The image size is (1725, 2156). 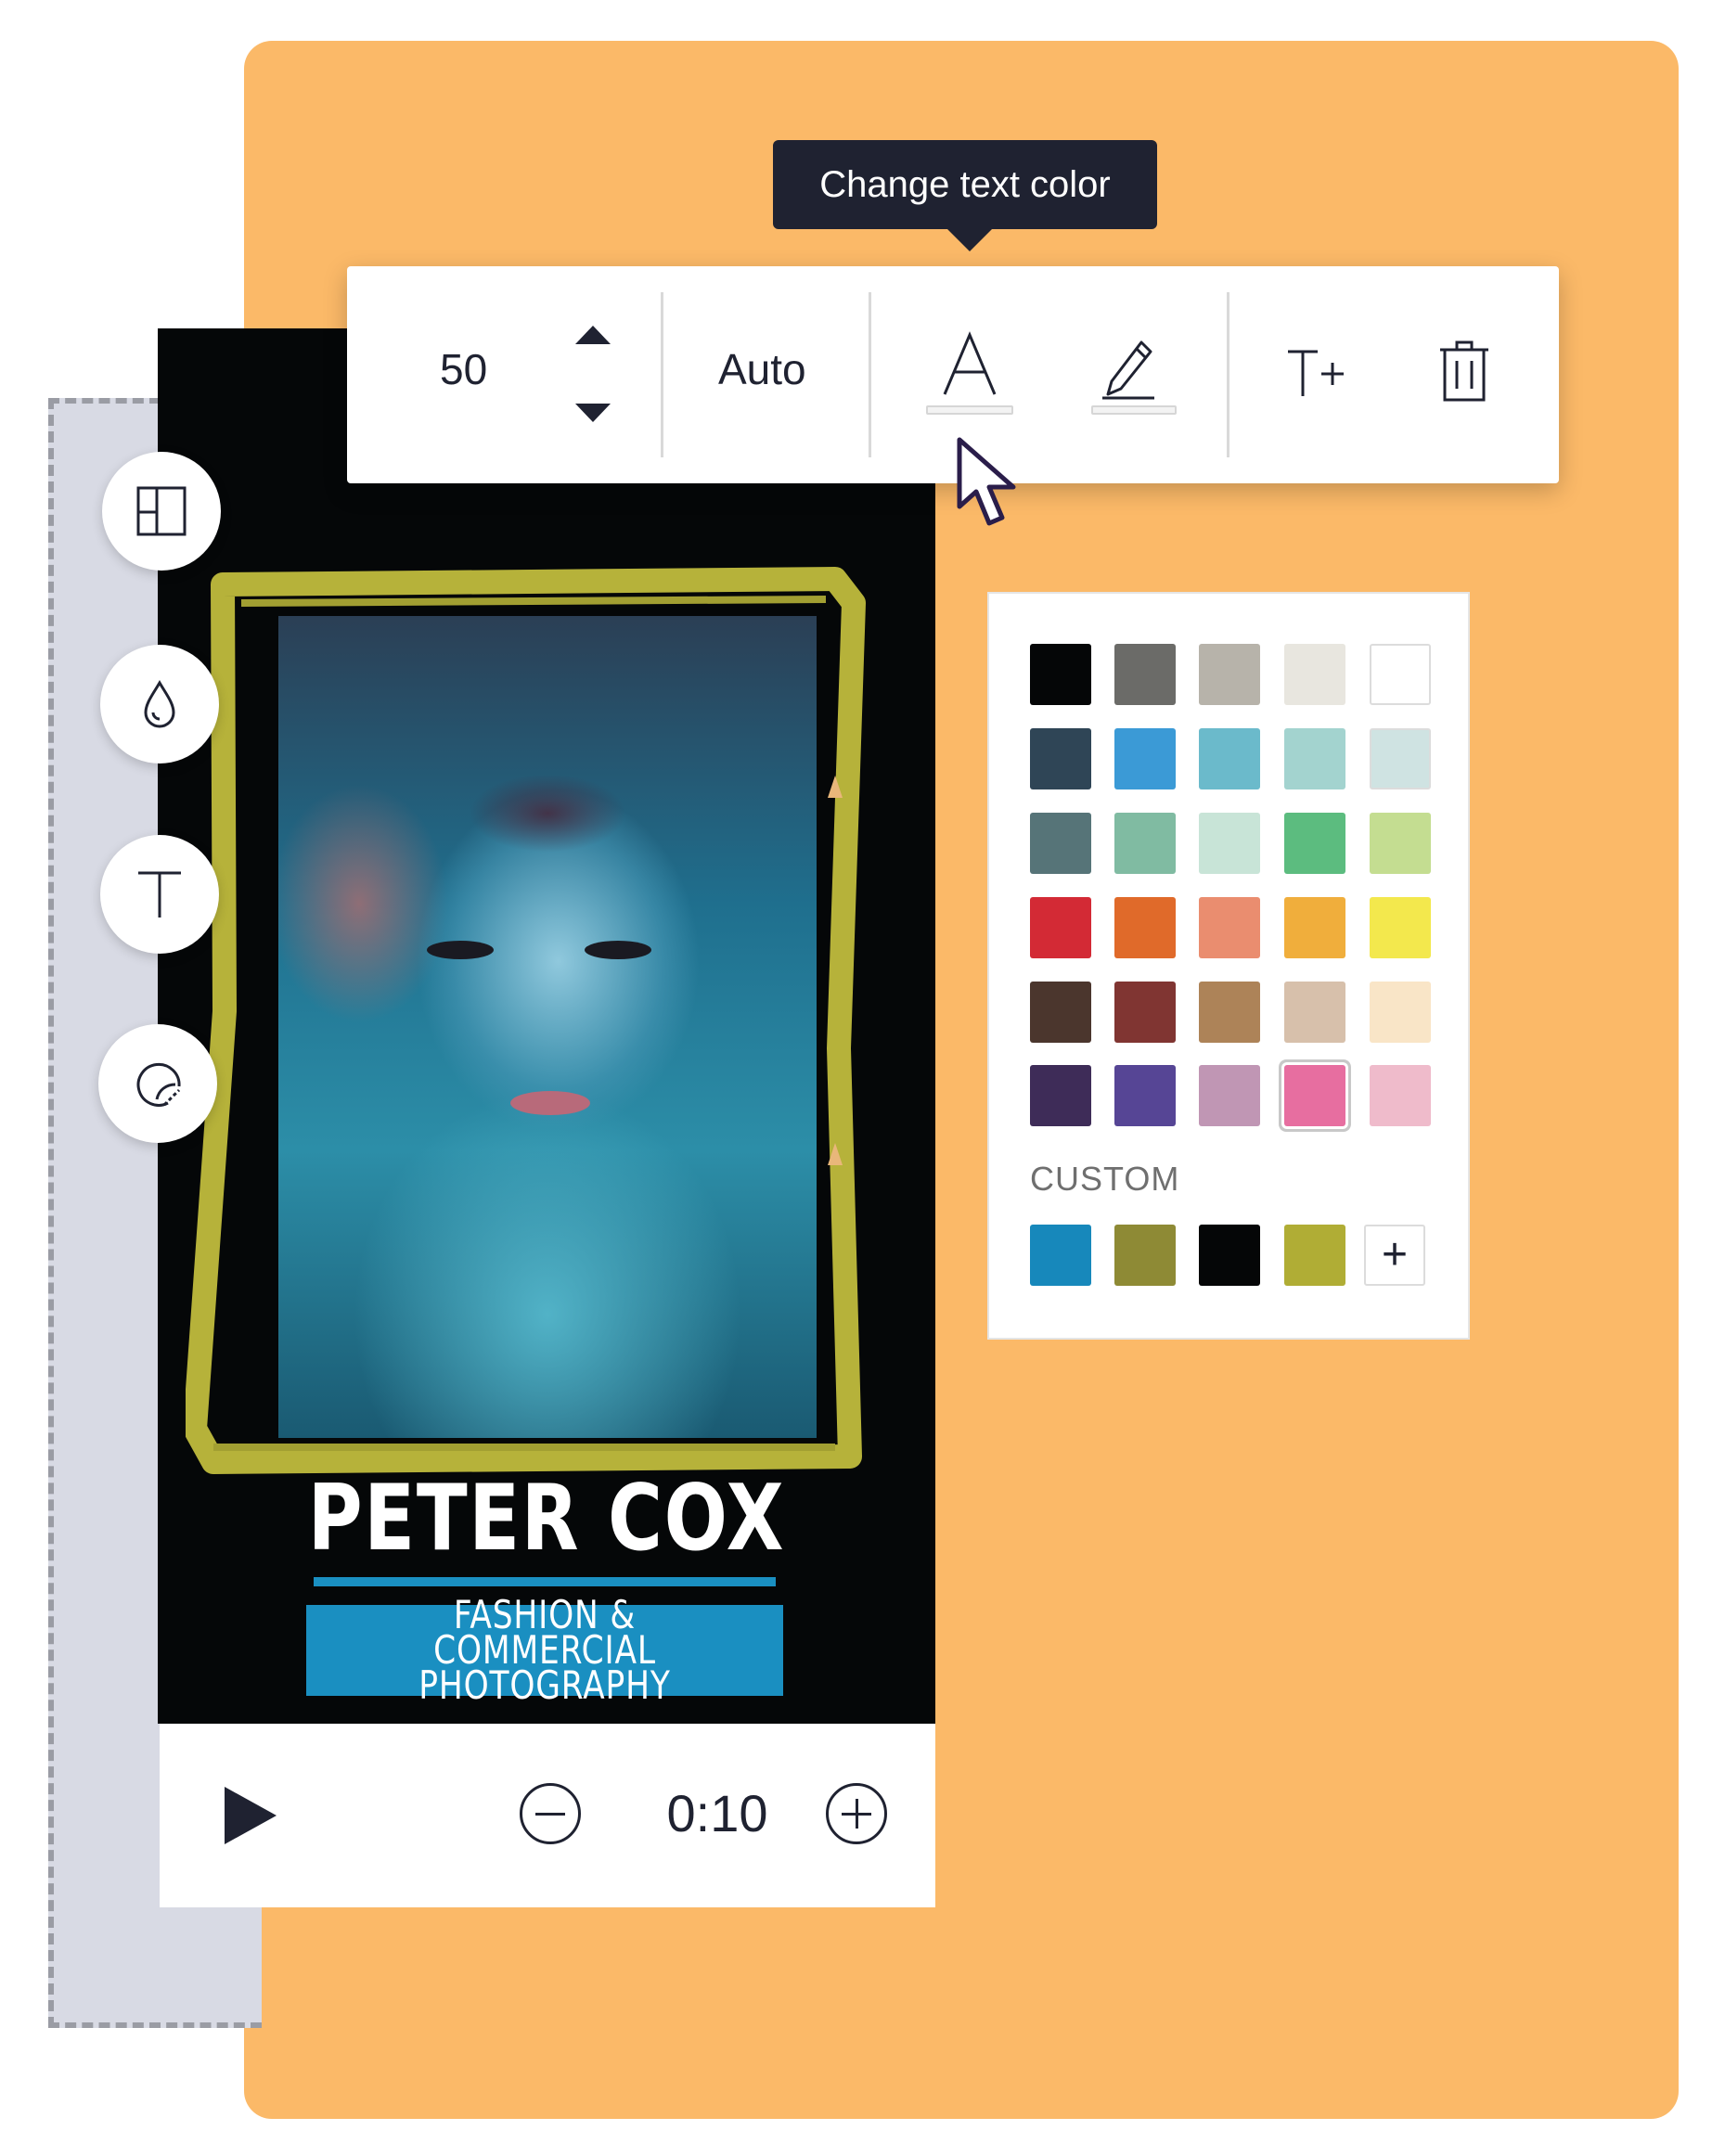 I want to click on line-height-select: Auto, so click(x=762, y=369).